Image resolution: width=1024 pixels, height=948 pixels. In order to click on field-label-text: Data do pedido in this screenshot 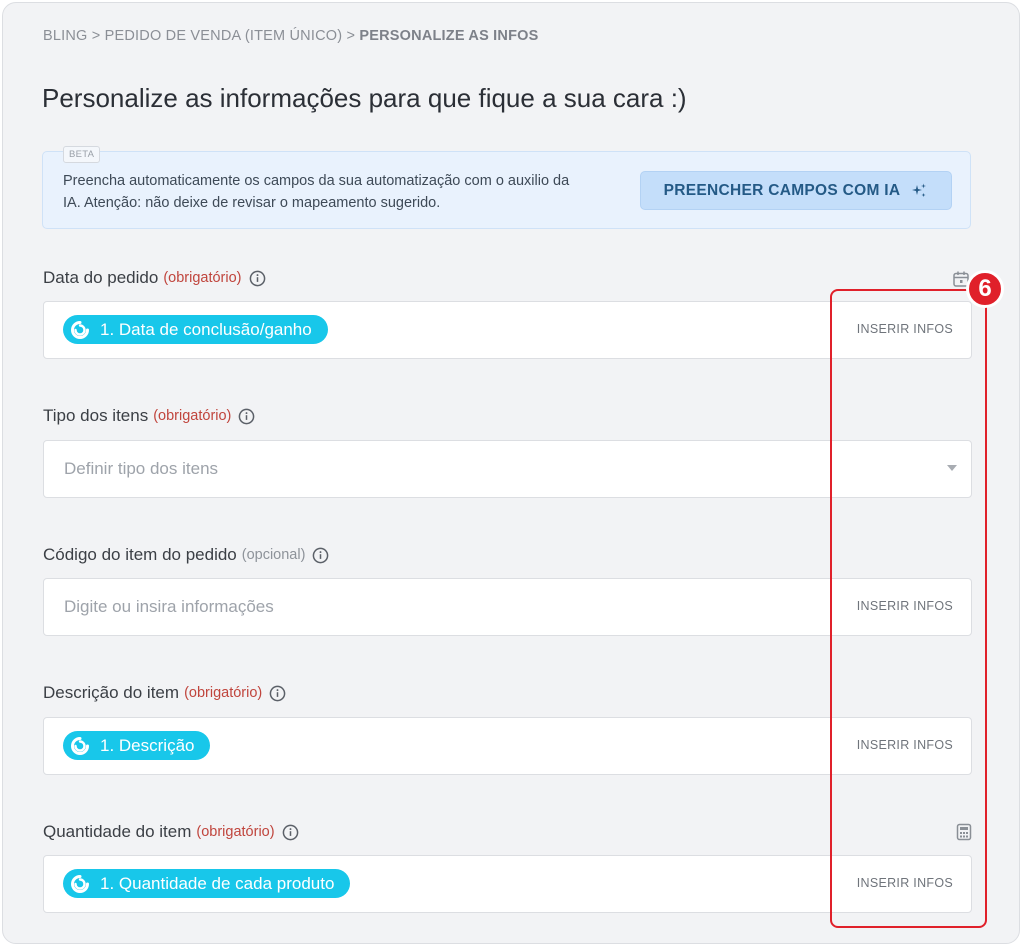, I will do `click(101, 277)`.